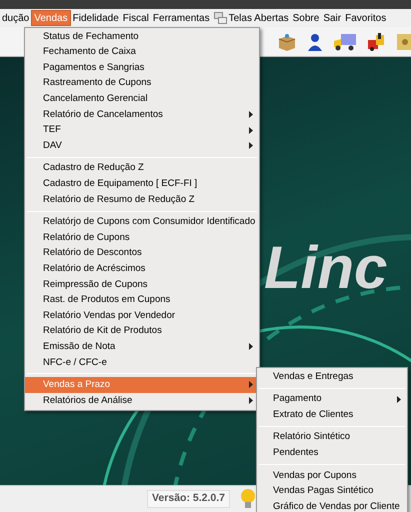 The height and width of the screenshot is (512, 411). Describe the element at coordinates (142, 52) in the screenshot. I see `menu-item: Fechamento de Caixa` at that location.